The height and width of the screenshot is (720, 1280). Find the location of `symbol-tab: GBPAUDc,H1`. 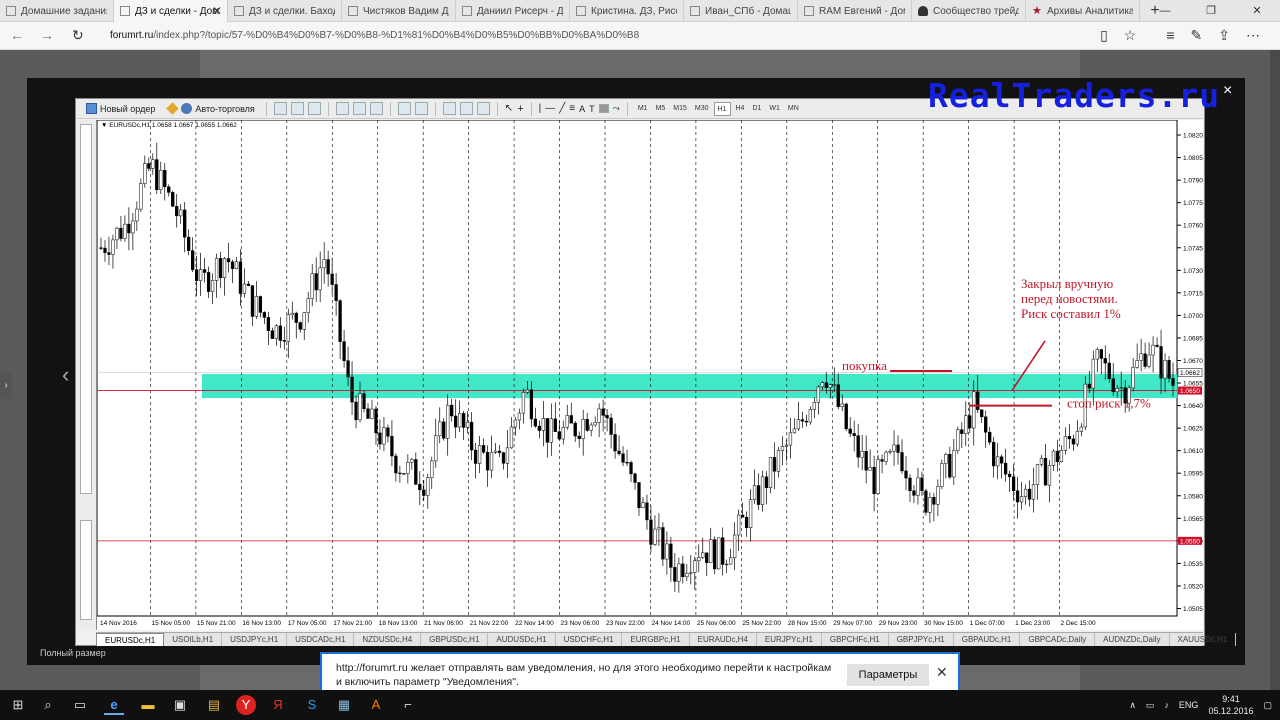

symbol-tab: GBPAUDc,H1 is located at coordinates (987, 639).